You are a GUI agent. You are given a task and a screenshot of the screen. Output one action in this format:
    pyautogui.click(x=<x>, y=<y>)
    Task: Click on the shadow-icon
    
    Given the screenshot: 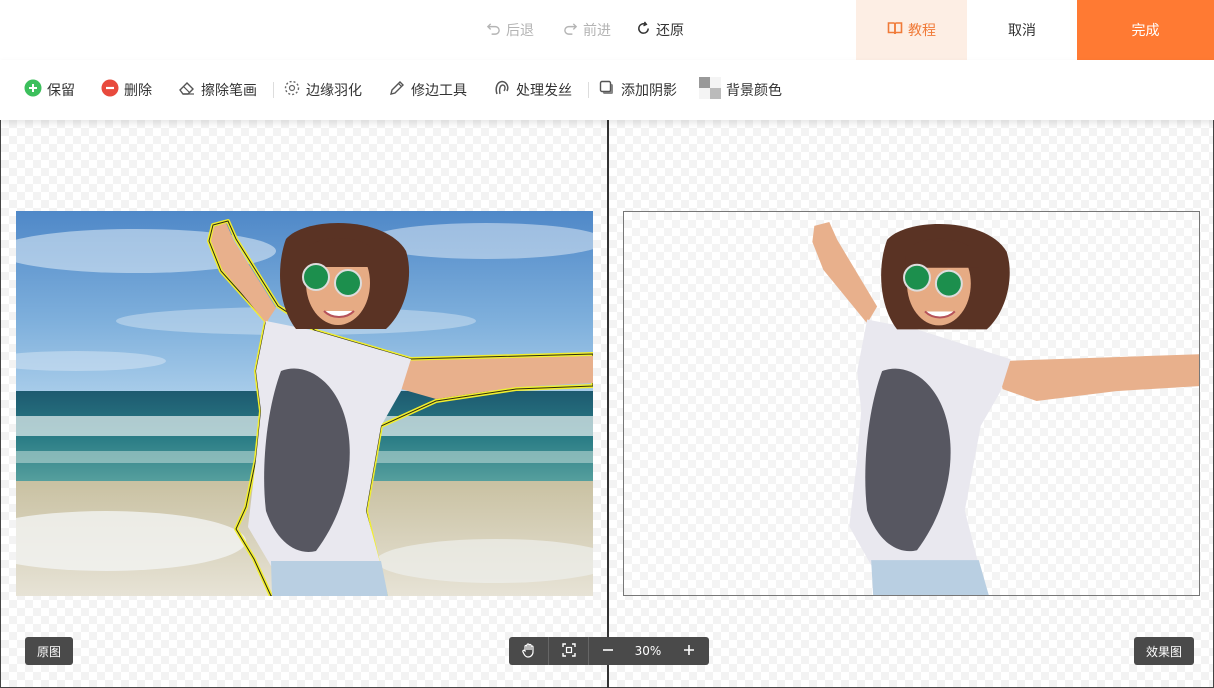 What is the action you would take?
    pyautogui.click(x=607, y=90)
    